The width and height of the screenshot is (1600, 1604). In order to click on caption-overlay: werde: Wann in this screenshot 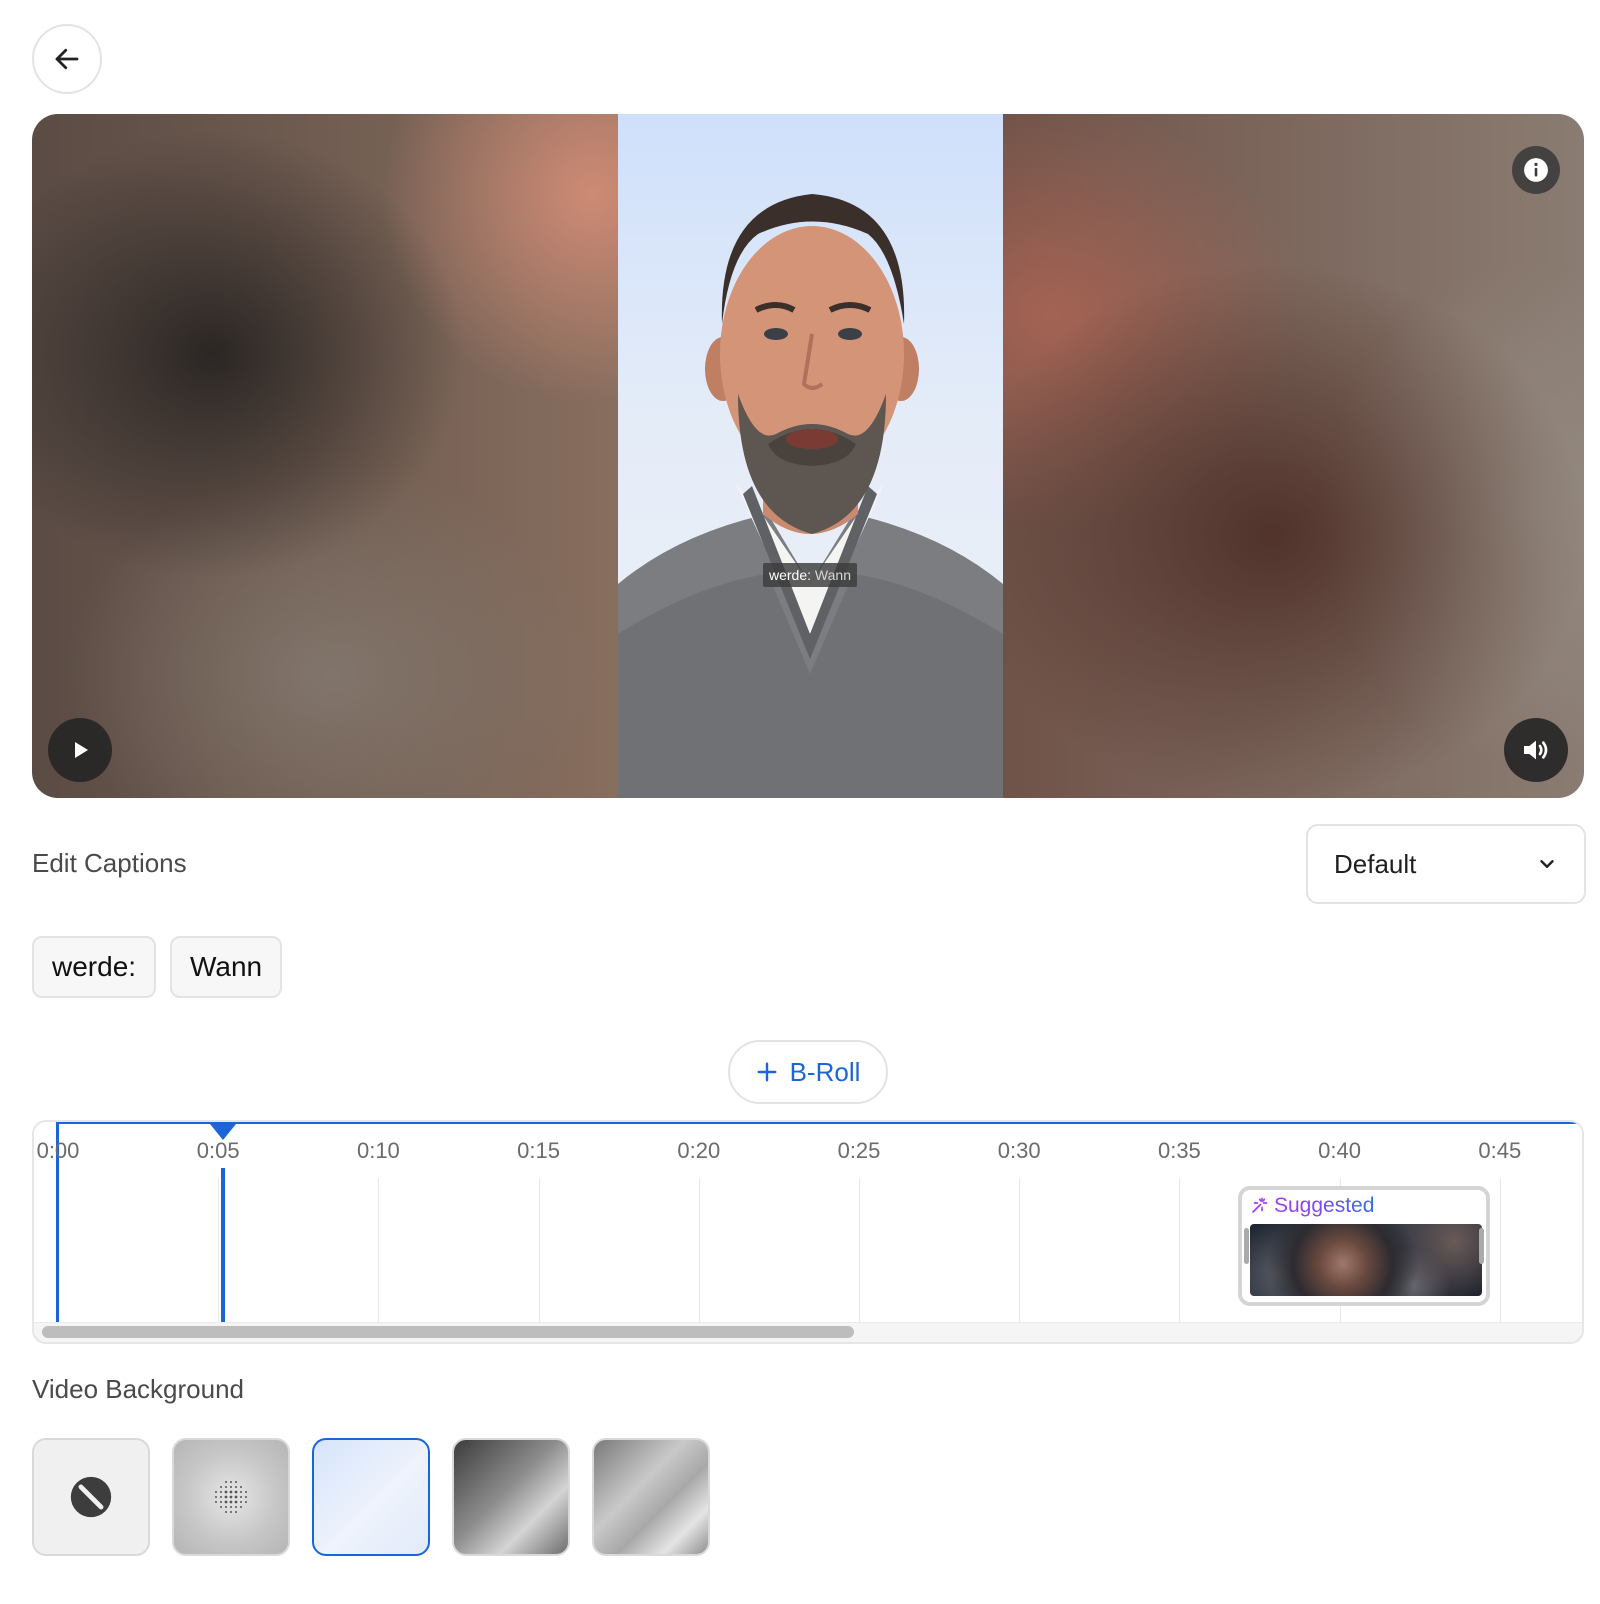, I will do `click(810, 575)`.